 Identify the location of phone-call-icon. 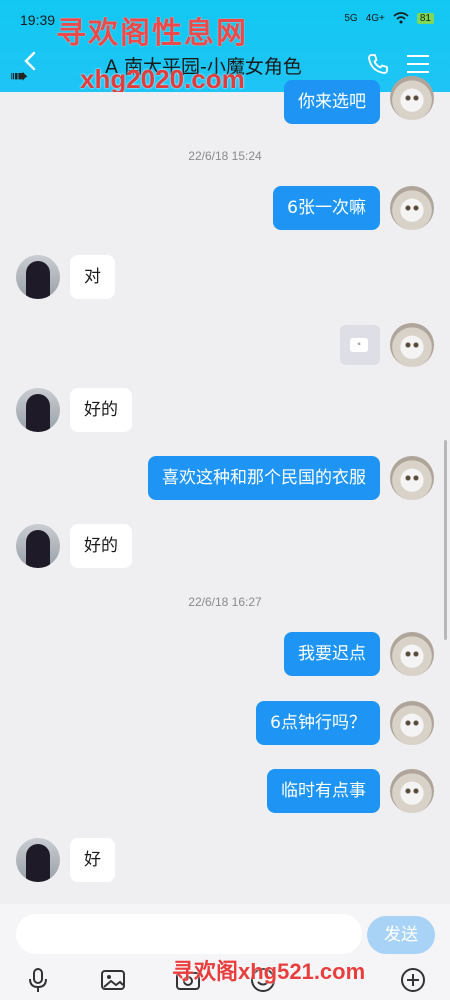
(378, 64).